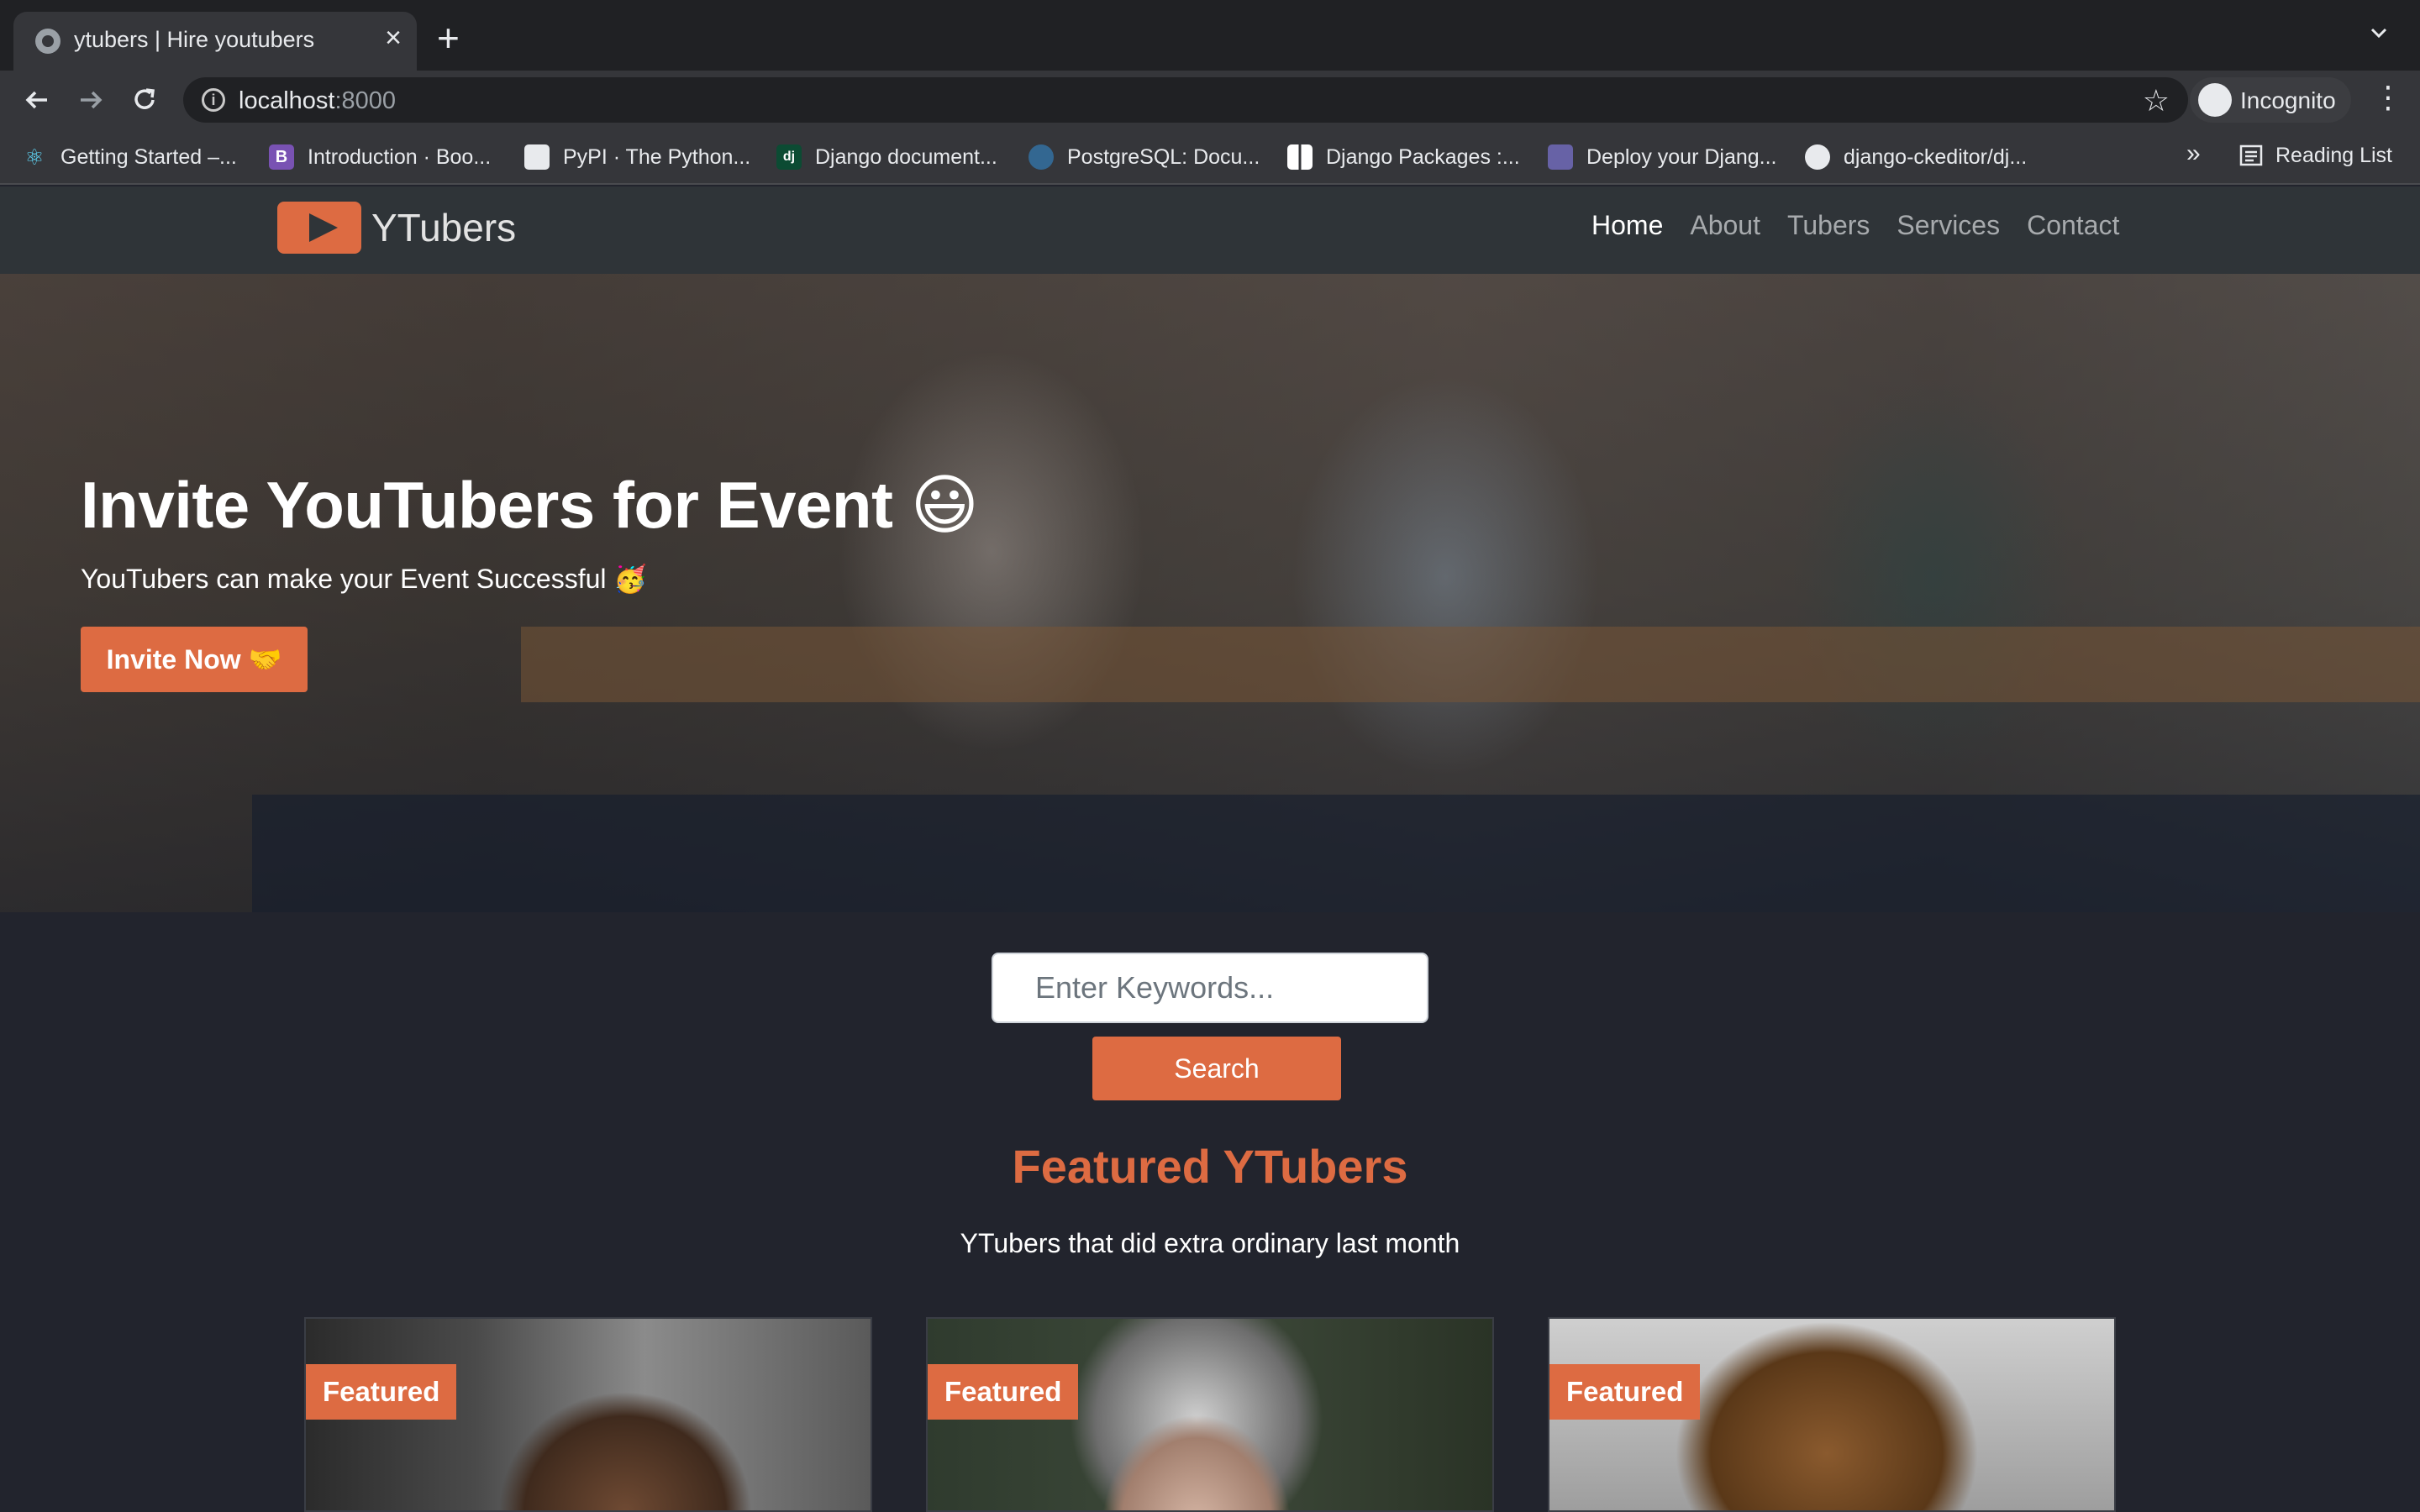 The image size is (2420, 1512). Describe the element at coordinates (2315, 155) in the screenshot. I see `reading-list-button: Reading List` at that location.